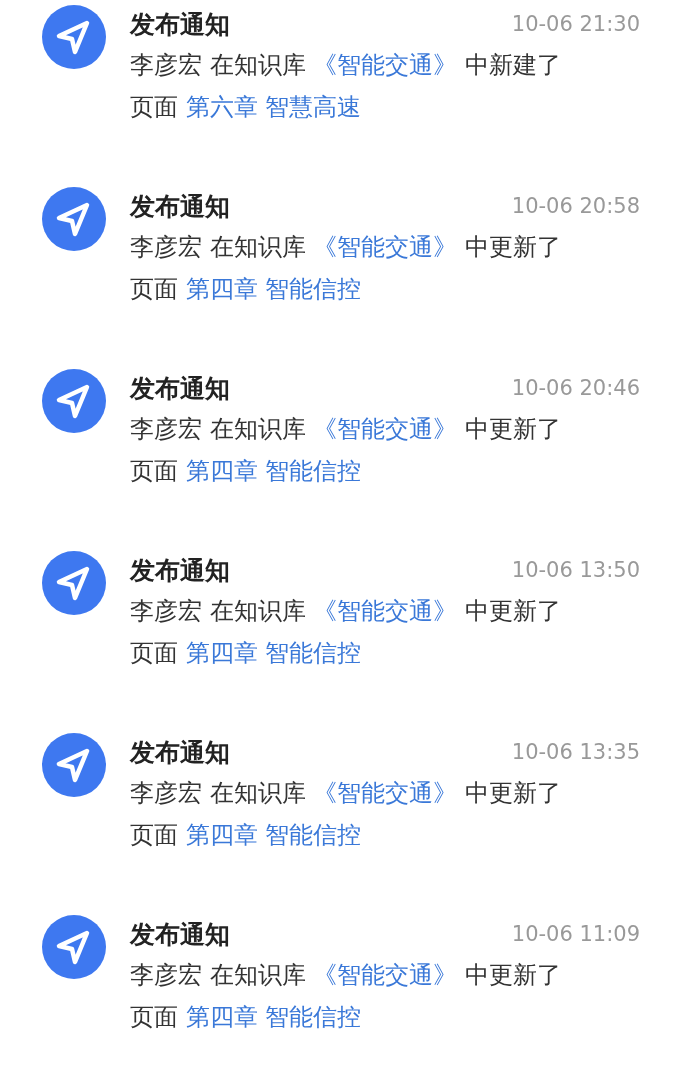 The image size is (686, 1068). I want to click on timestamp: 10-06 13:35, so click(575, 752).